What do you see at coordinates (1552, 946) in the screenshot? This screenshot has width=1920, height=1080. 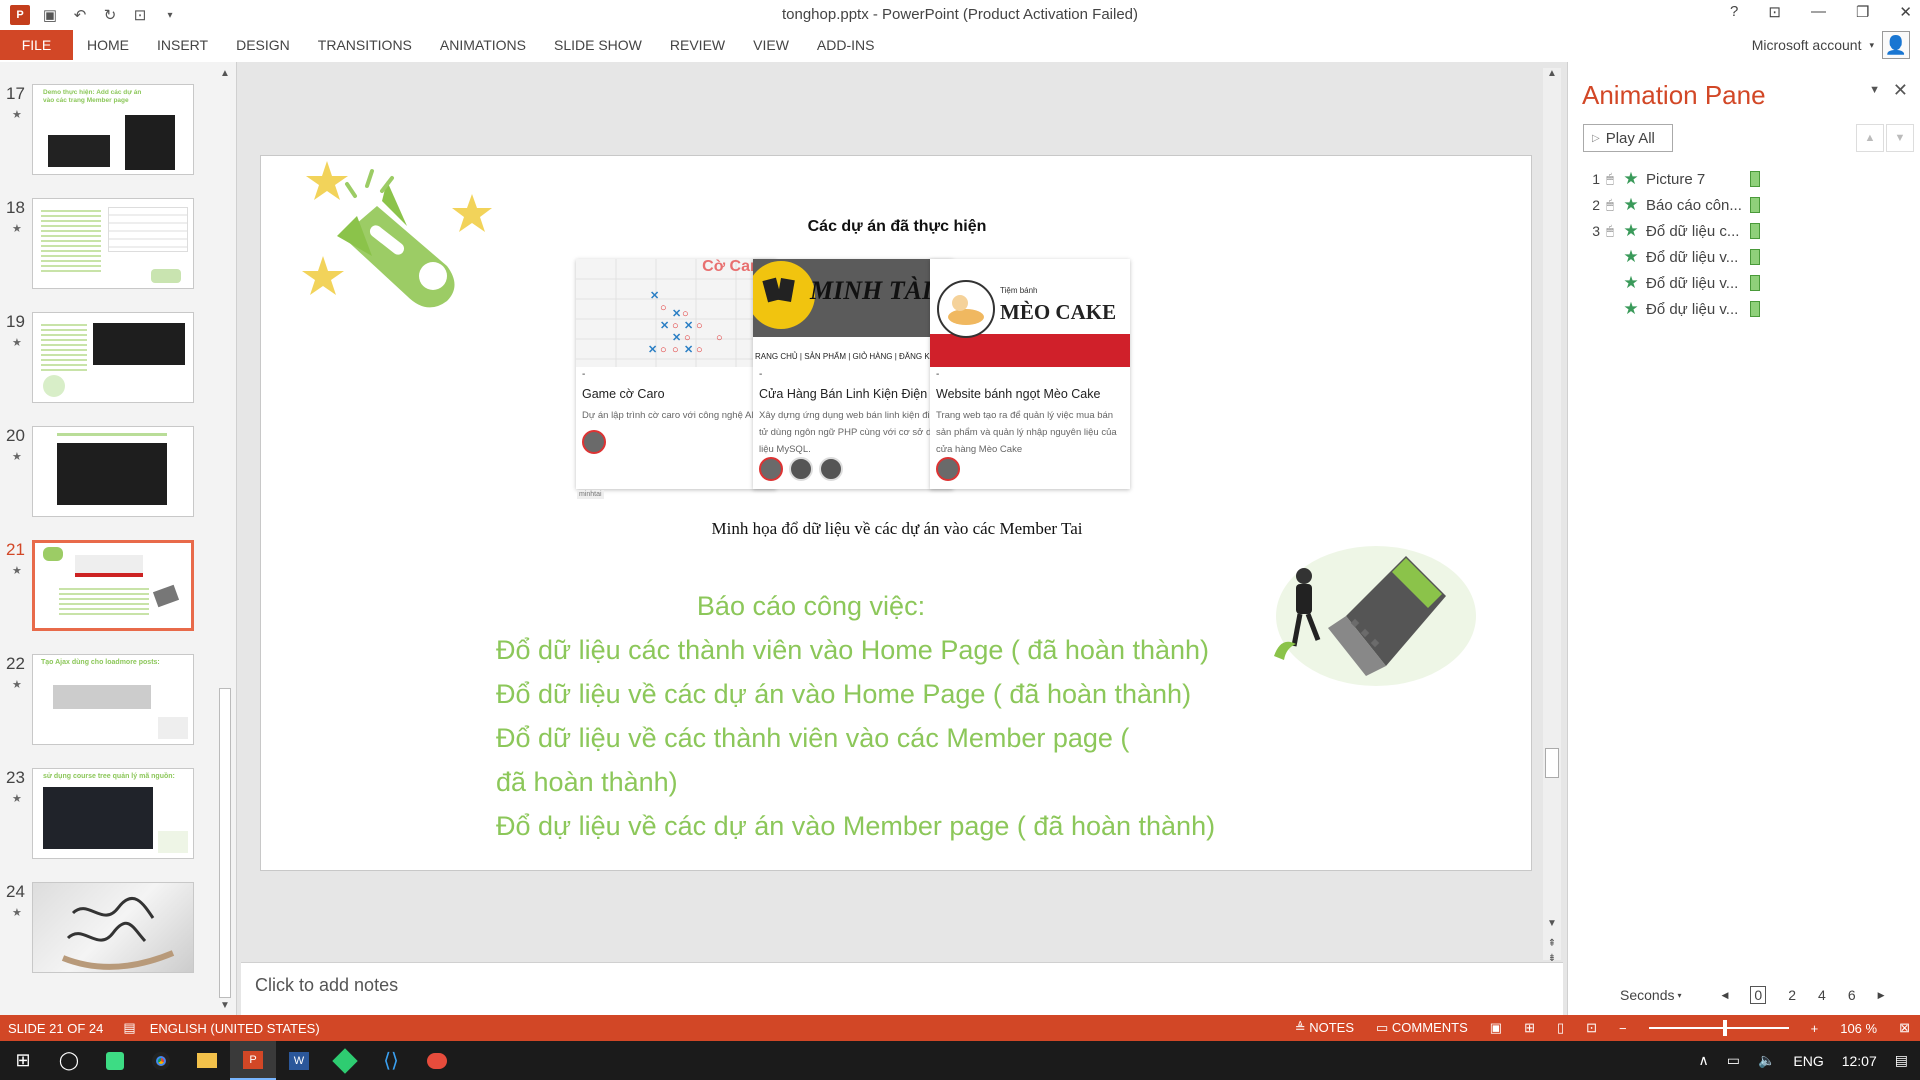 I see `previous-slide-icon: ⇞` at bounding box center [1552, 946].